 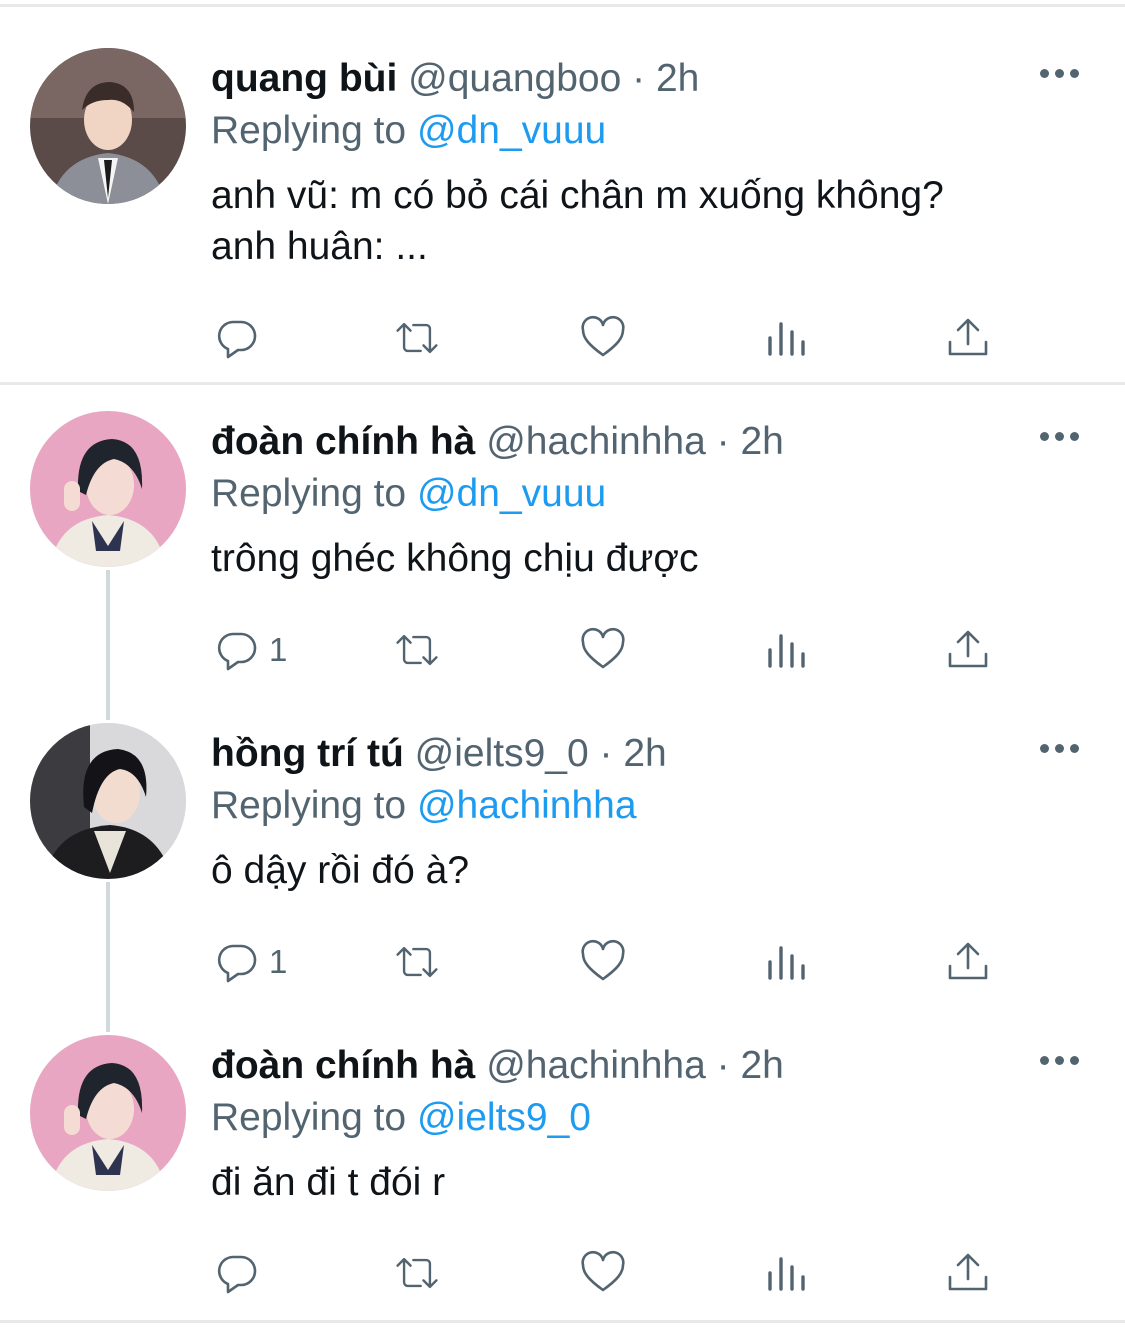 I want to click on tweet-header: đoàn chính hà @hachinhha · 2h, so click(x=497, y=442).